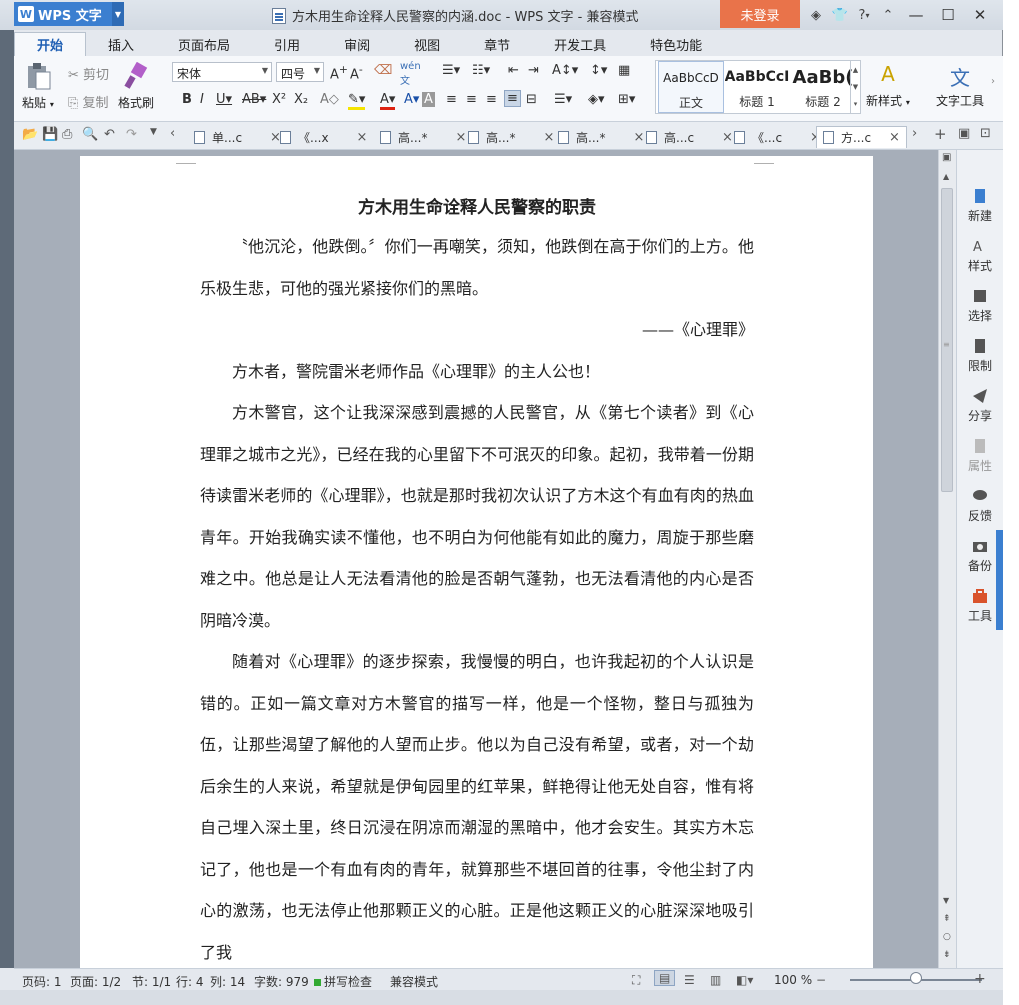 This screenshot has width=1019, height=1005. I want to click on zoom-in-icon: +, so click(980, 979).